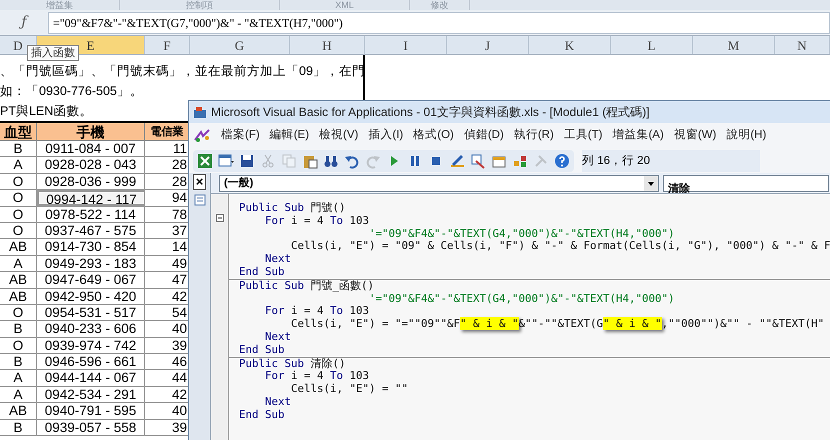  What do you see at coordinates (91, 214) in the screenshot?
I see `table-cell: 0978-522 - 114` at bounding box center [91, 214].